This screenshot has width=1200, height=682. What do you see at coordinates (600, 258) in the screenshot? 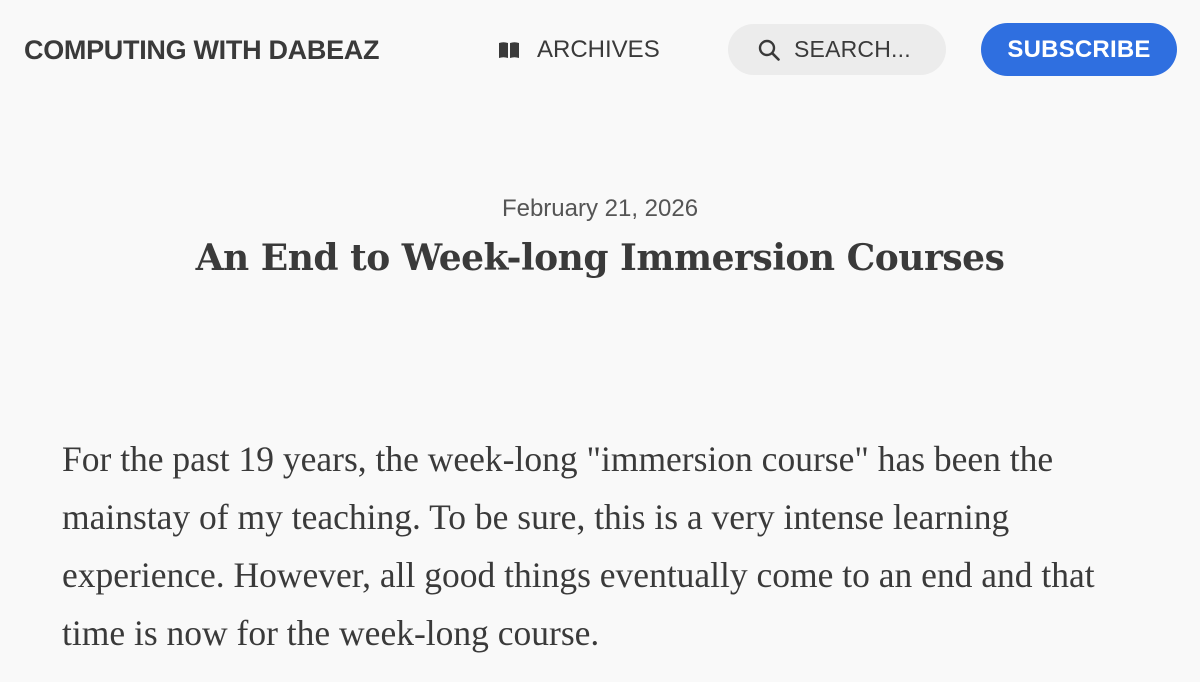
I see `post-title: An End to Week-long Immersion Courses` at bounding box center [600, 258].